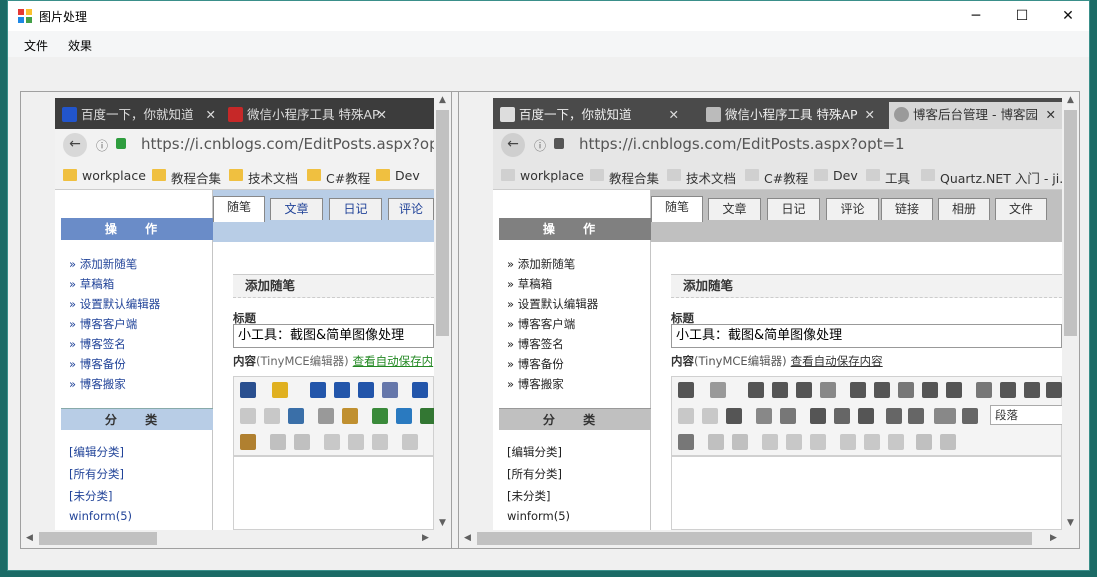  I want to click on right-vertical-scrollbar: ▲ ▼, so click(1070, 311).